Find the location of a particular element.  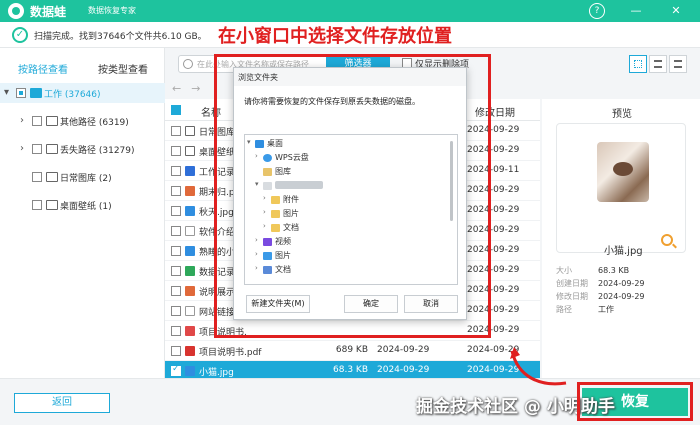

tree-item: ▾ 工作 (37646) is located at coordinates (82, 93).